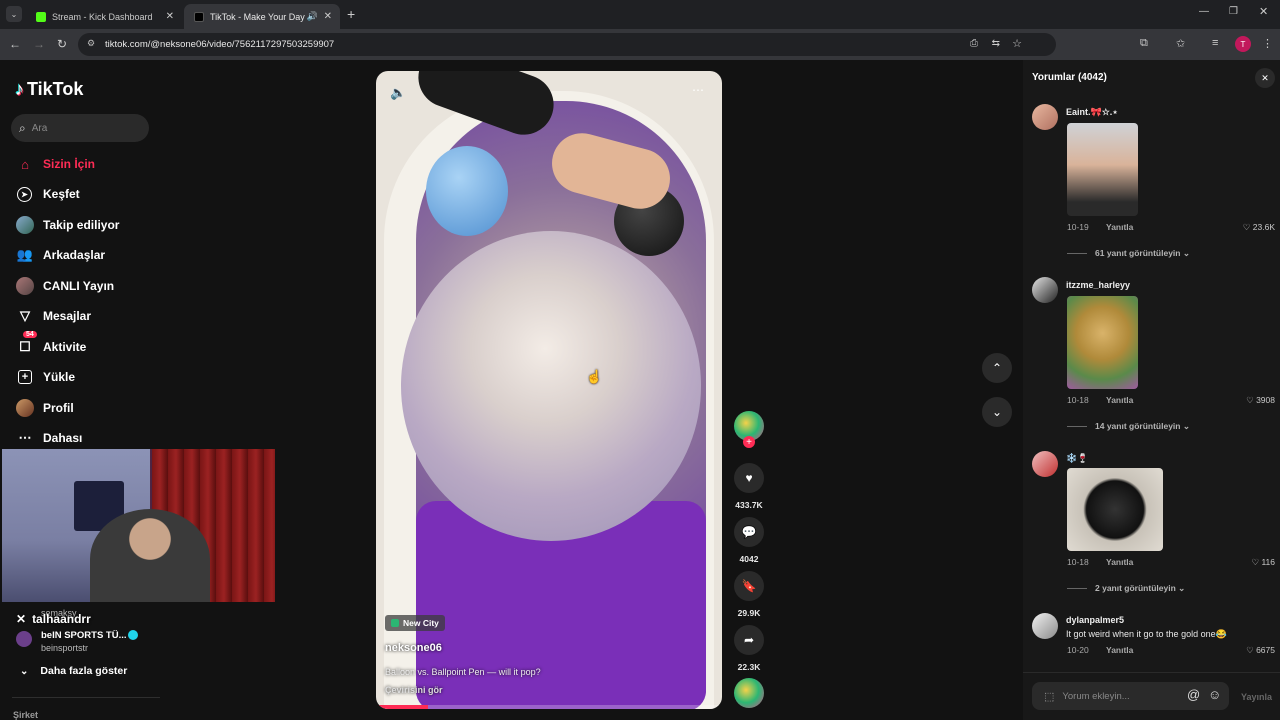 This screenshot has height=720, width=1280. I want to click on verified-icon, so click(133, 635).